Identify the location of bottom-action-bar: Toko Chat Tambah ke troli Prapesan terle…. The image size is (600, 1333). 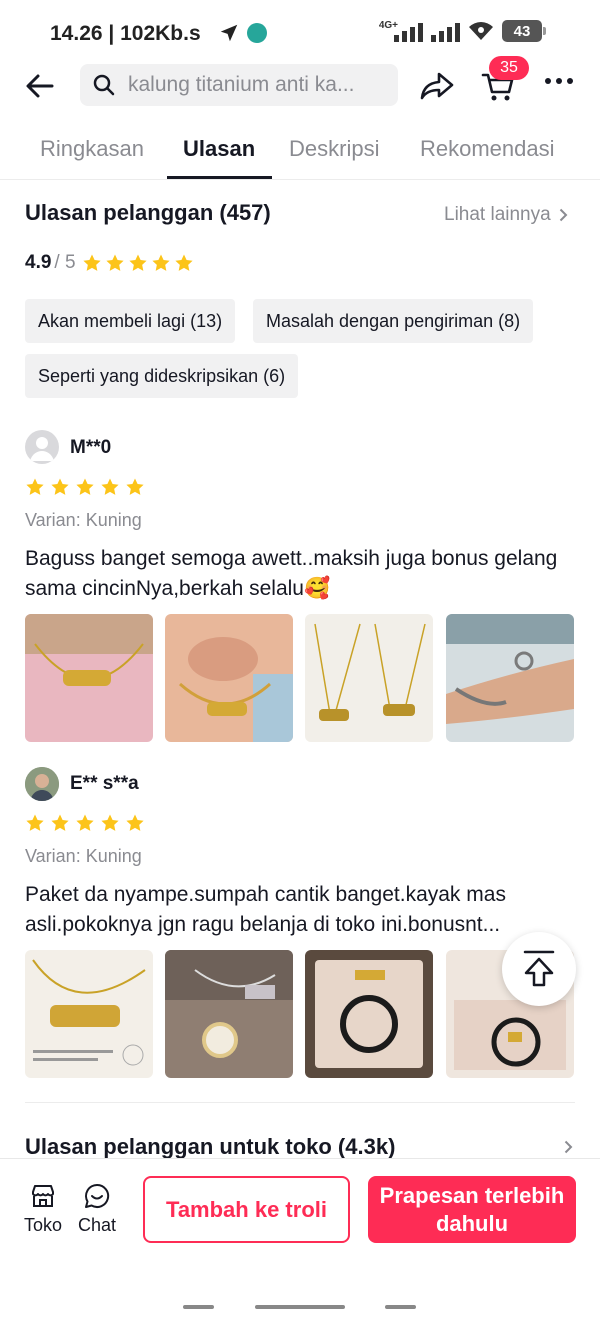
(300, 1208).